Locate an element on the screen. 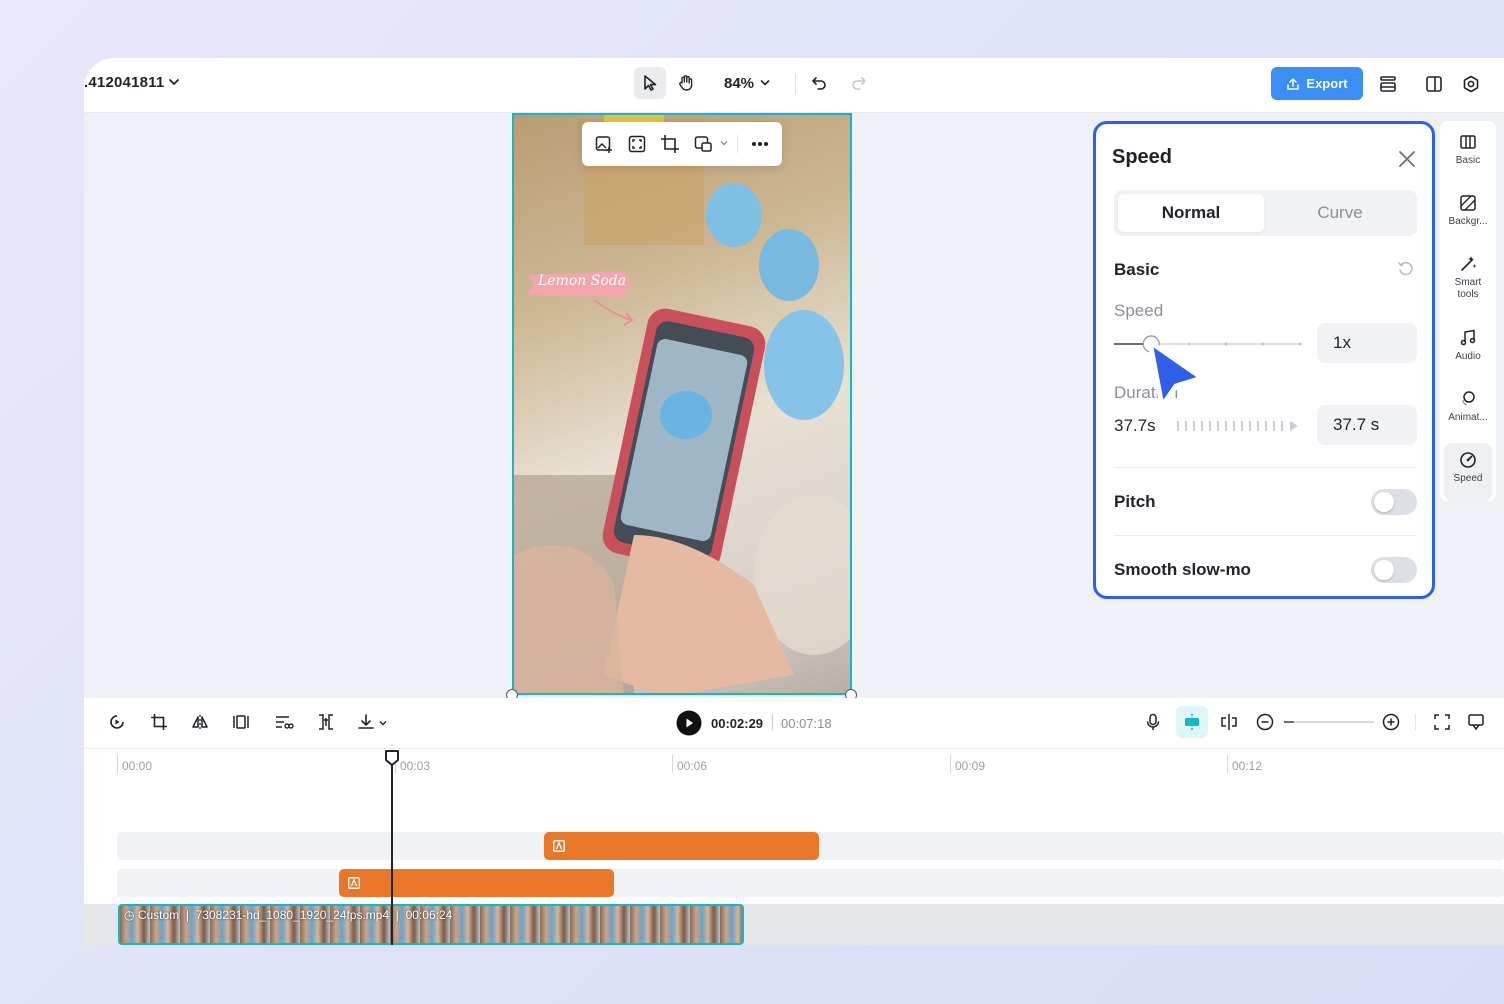  gear-icon is located at coordinates (1471, 84).